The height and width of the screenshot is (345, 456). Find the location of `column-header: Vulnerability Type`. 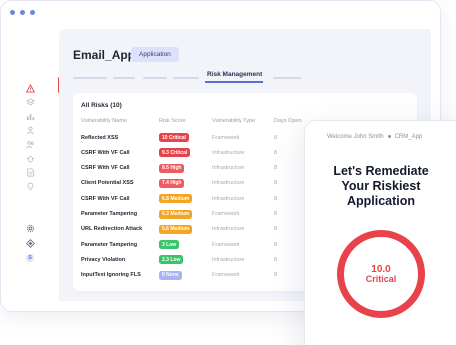

column-header: Vulnerability Type is located at coordinates (243, 121).